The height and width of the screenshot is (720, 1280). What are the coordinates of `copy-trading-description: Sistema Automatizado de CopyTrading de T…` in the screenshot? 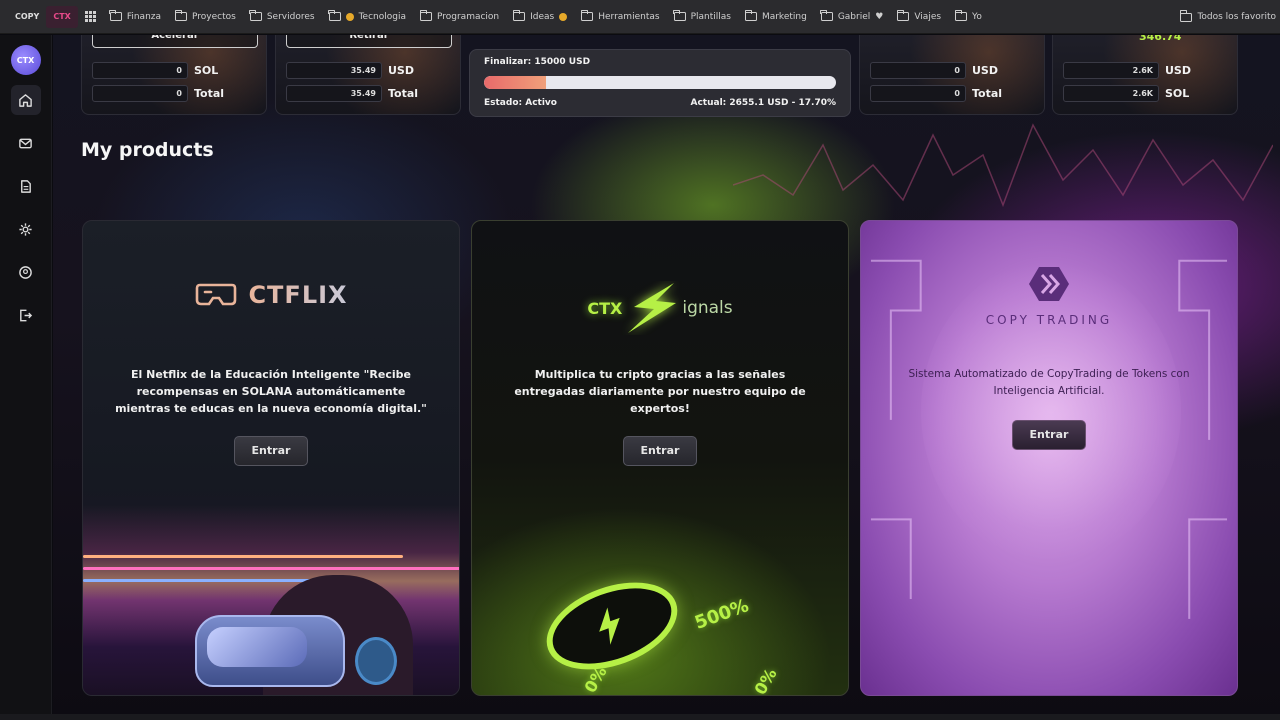 It's located at (1049, 382).